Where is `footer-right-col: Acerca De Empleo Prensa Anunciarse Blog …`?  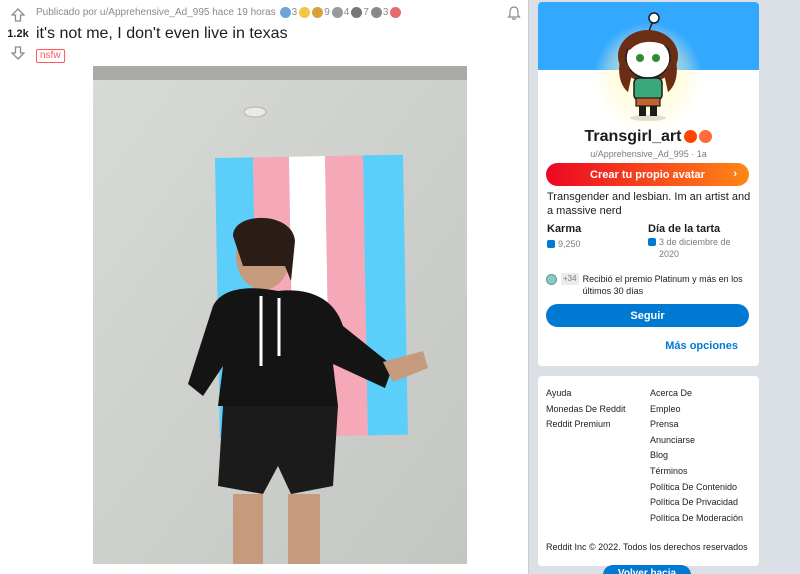
footer-right-col: Acerca De Empleo Prensa Anunciarse Blog … is located at coordinates (696, 456).